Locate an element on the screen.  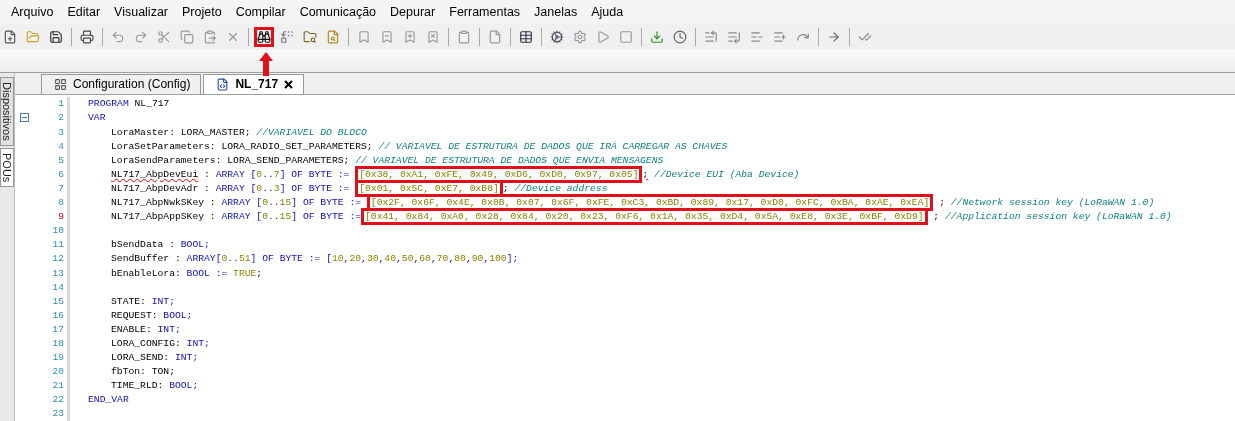
check-icon is located at coordinates (865, 37).